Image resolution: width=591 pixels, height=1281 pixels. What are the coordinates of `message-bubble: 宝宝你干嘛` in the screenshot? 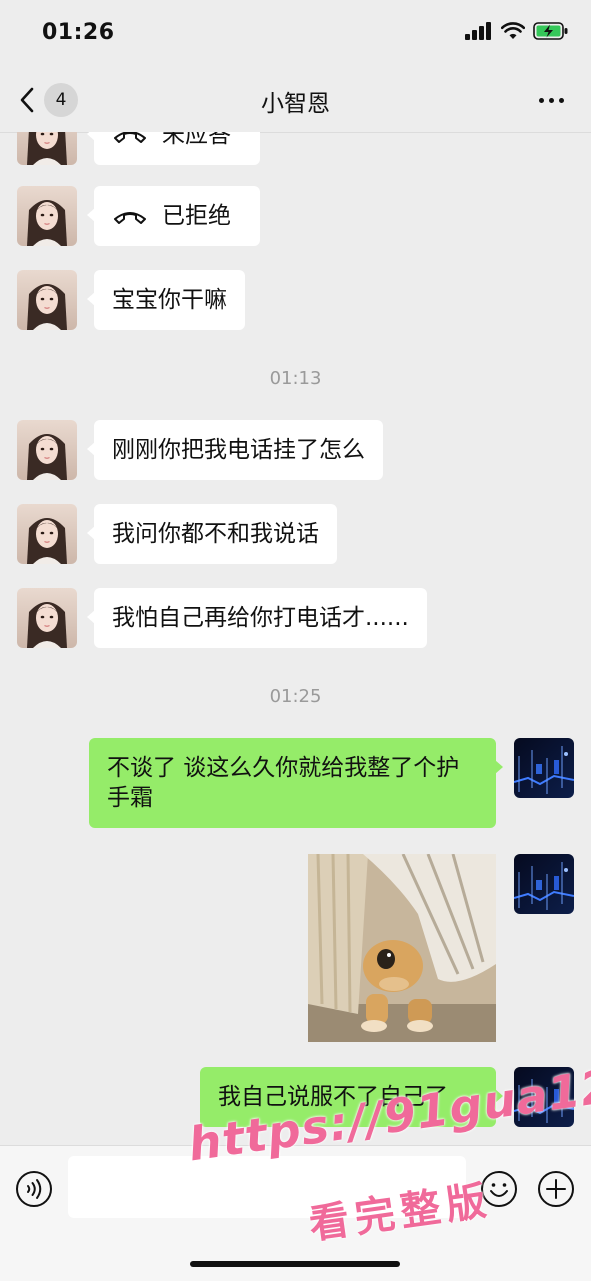 It's located at (166, 300).